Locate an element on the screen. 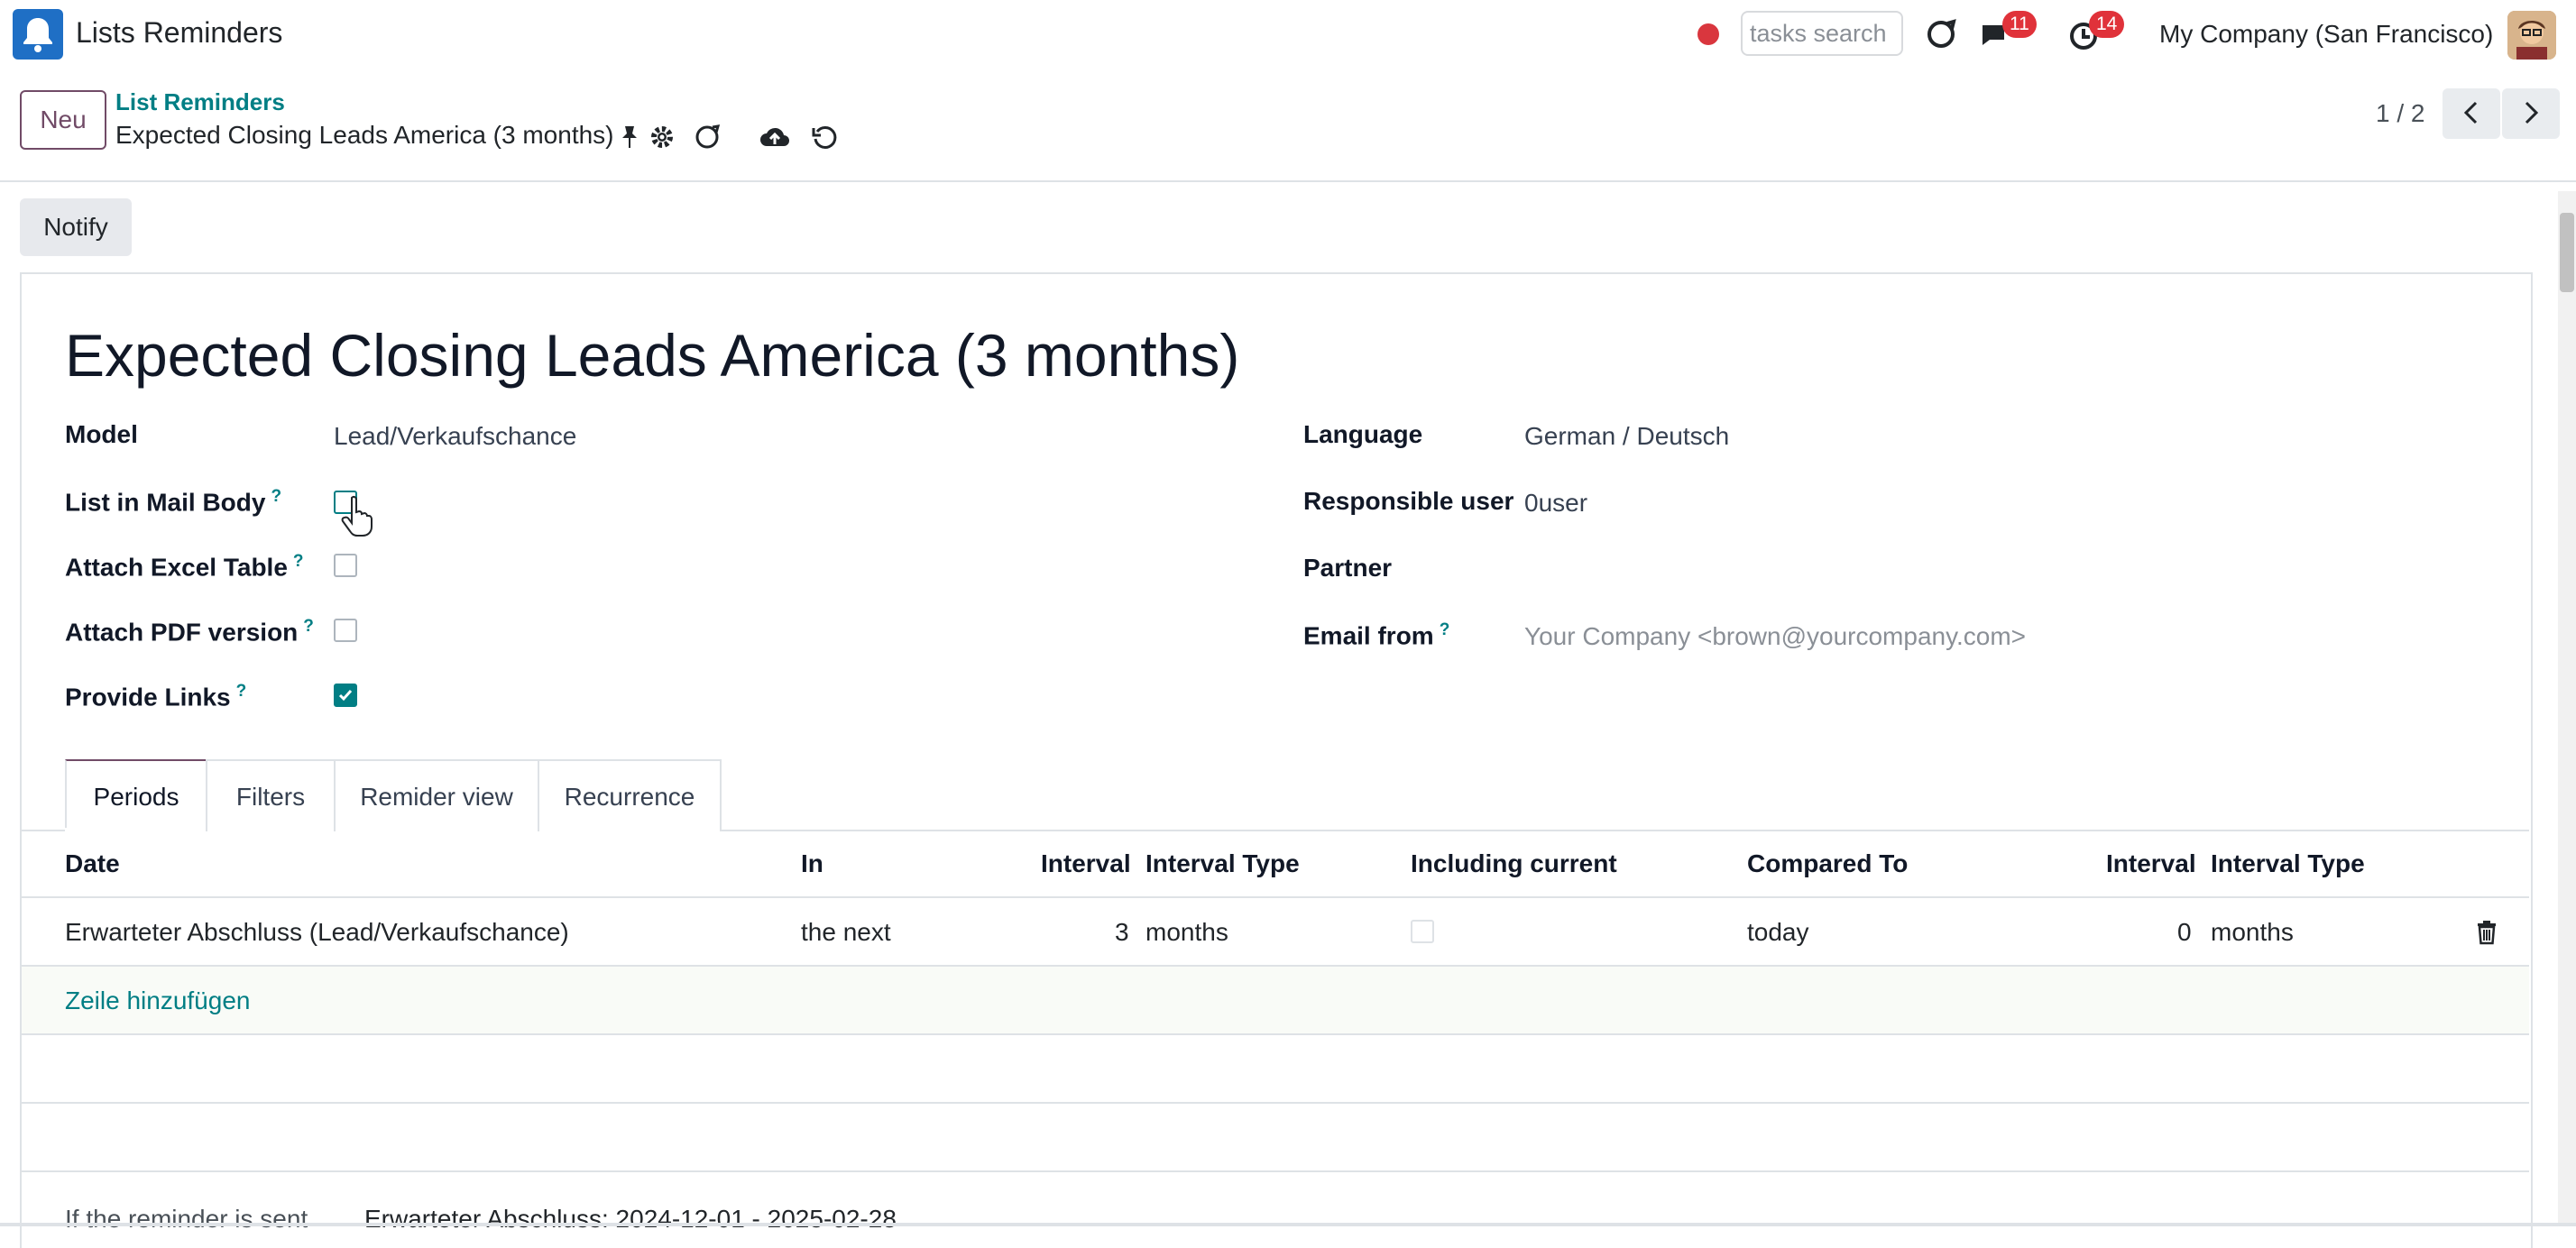 The width and height of the screenshot is (2576, 1248). bottom-border is located at coordinates (1288, 1224).